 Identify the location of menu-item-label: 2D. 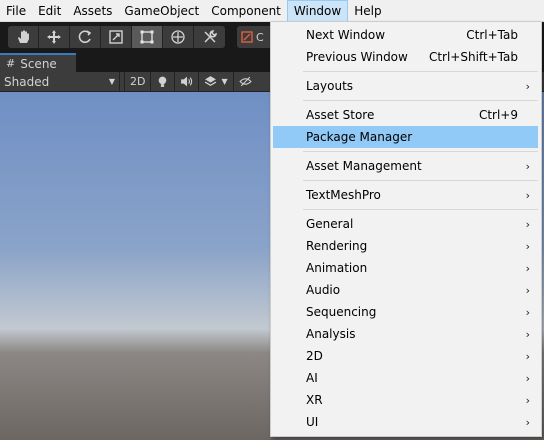
(314, 356).